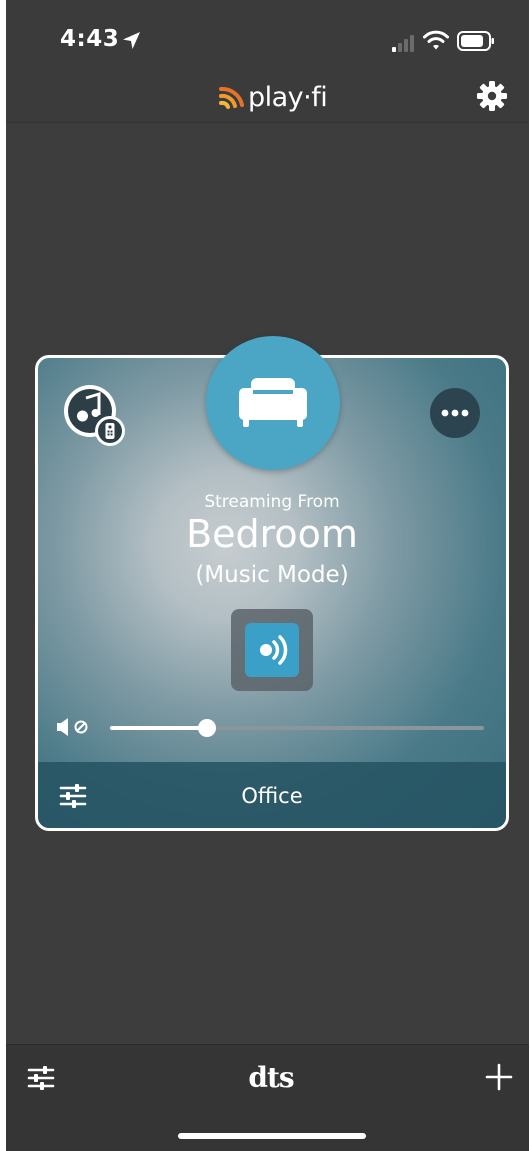 The image size is (531, 1151). I want to click on equalizer-icon, so click(41, 1078).